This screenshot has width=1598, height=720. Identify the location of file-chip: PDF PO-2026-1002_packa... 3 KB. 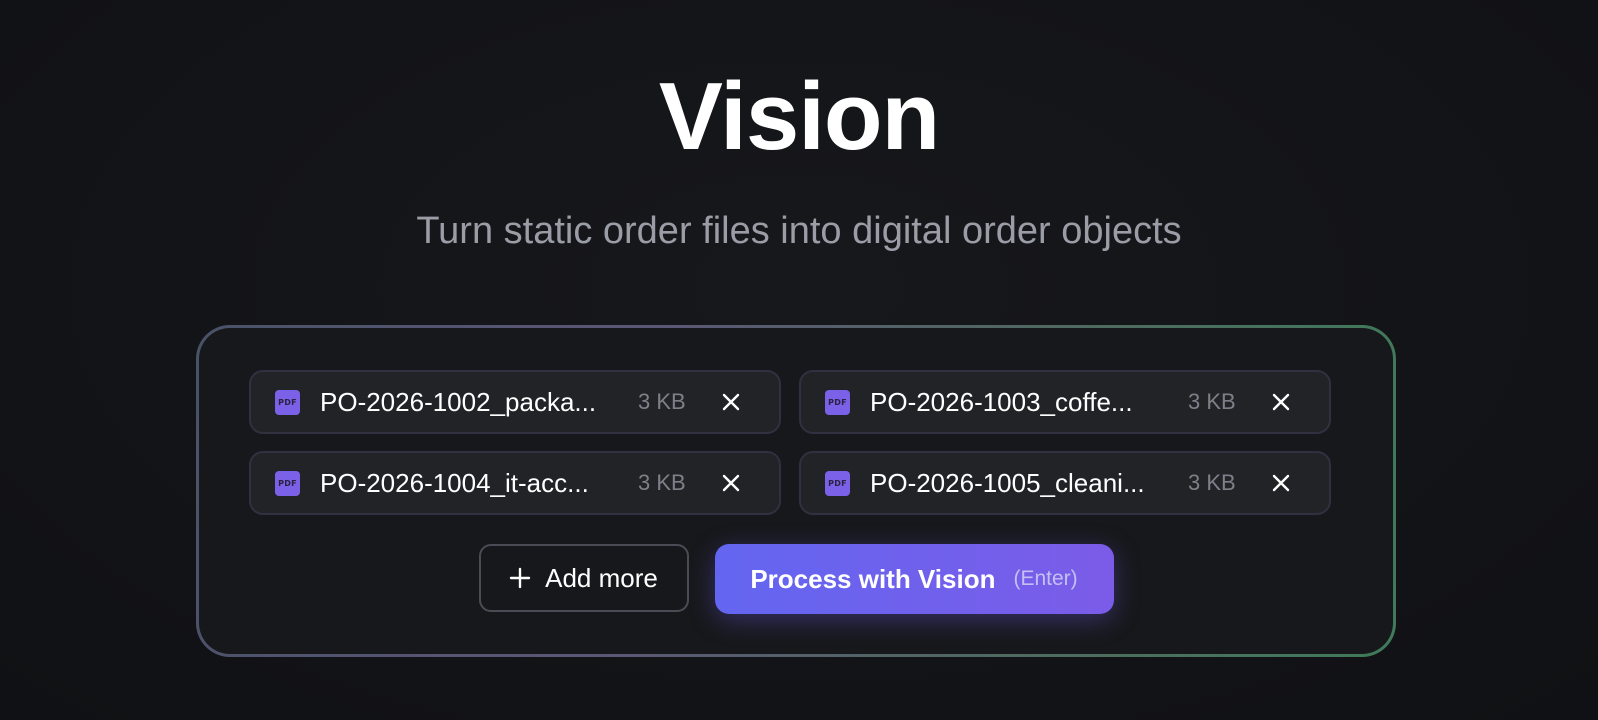
(515, 402).